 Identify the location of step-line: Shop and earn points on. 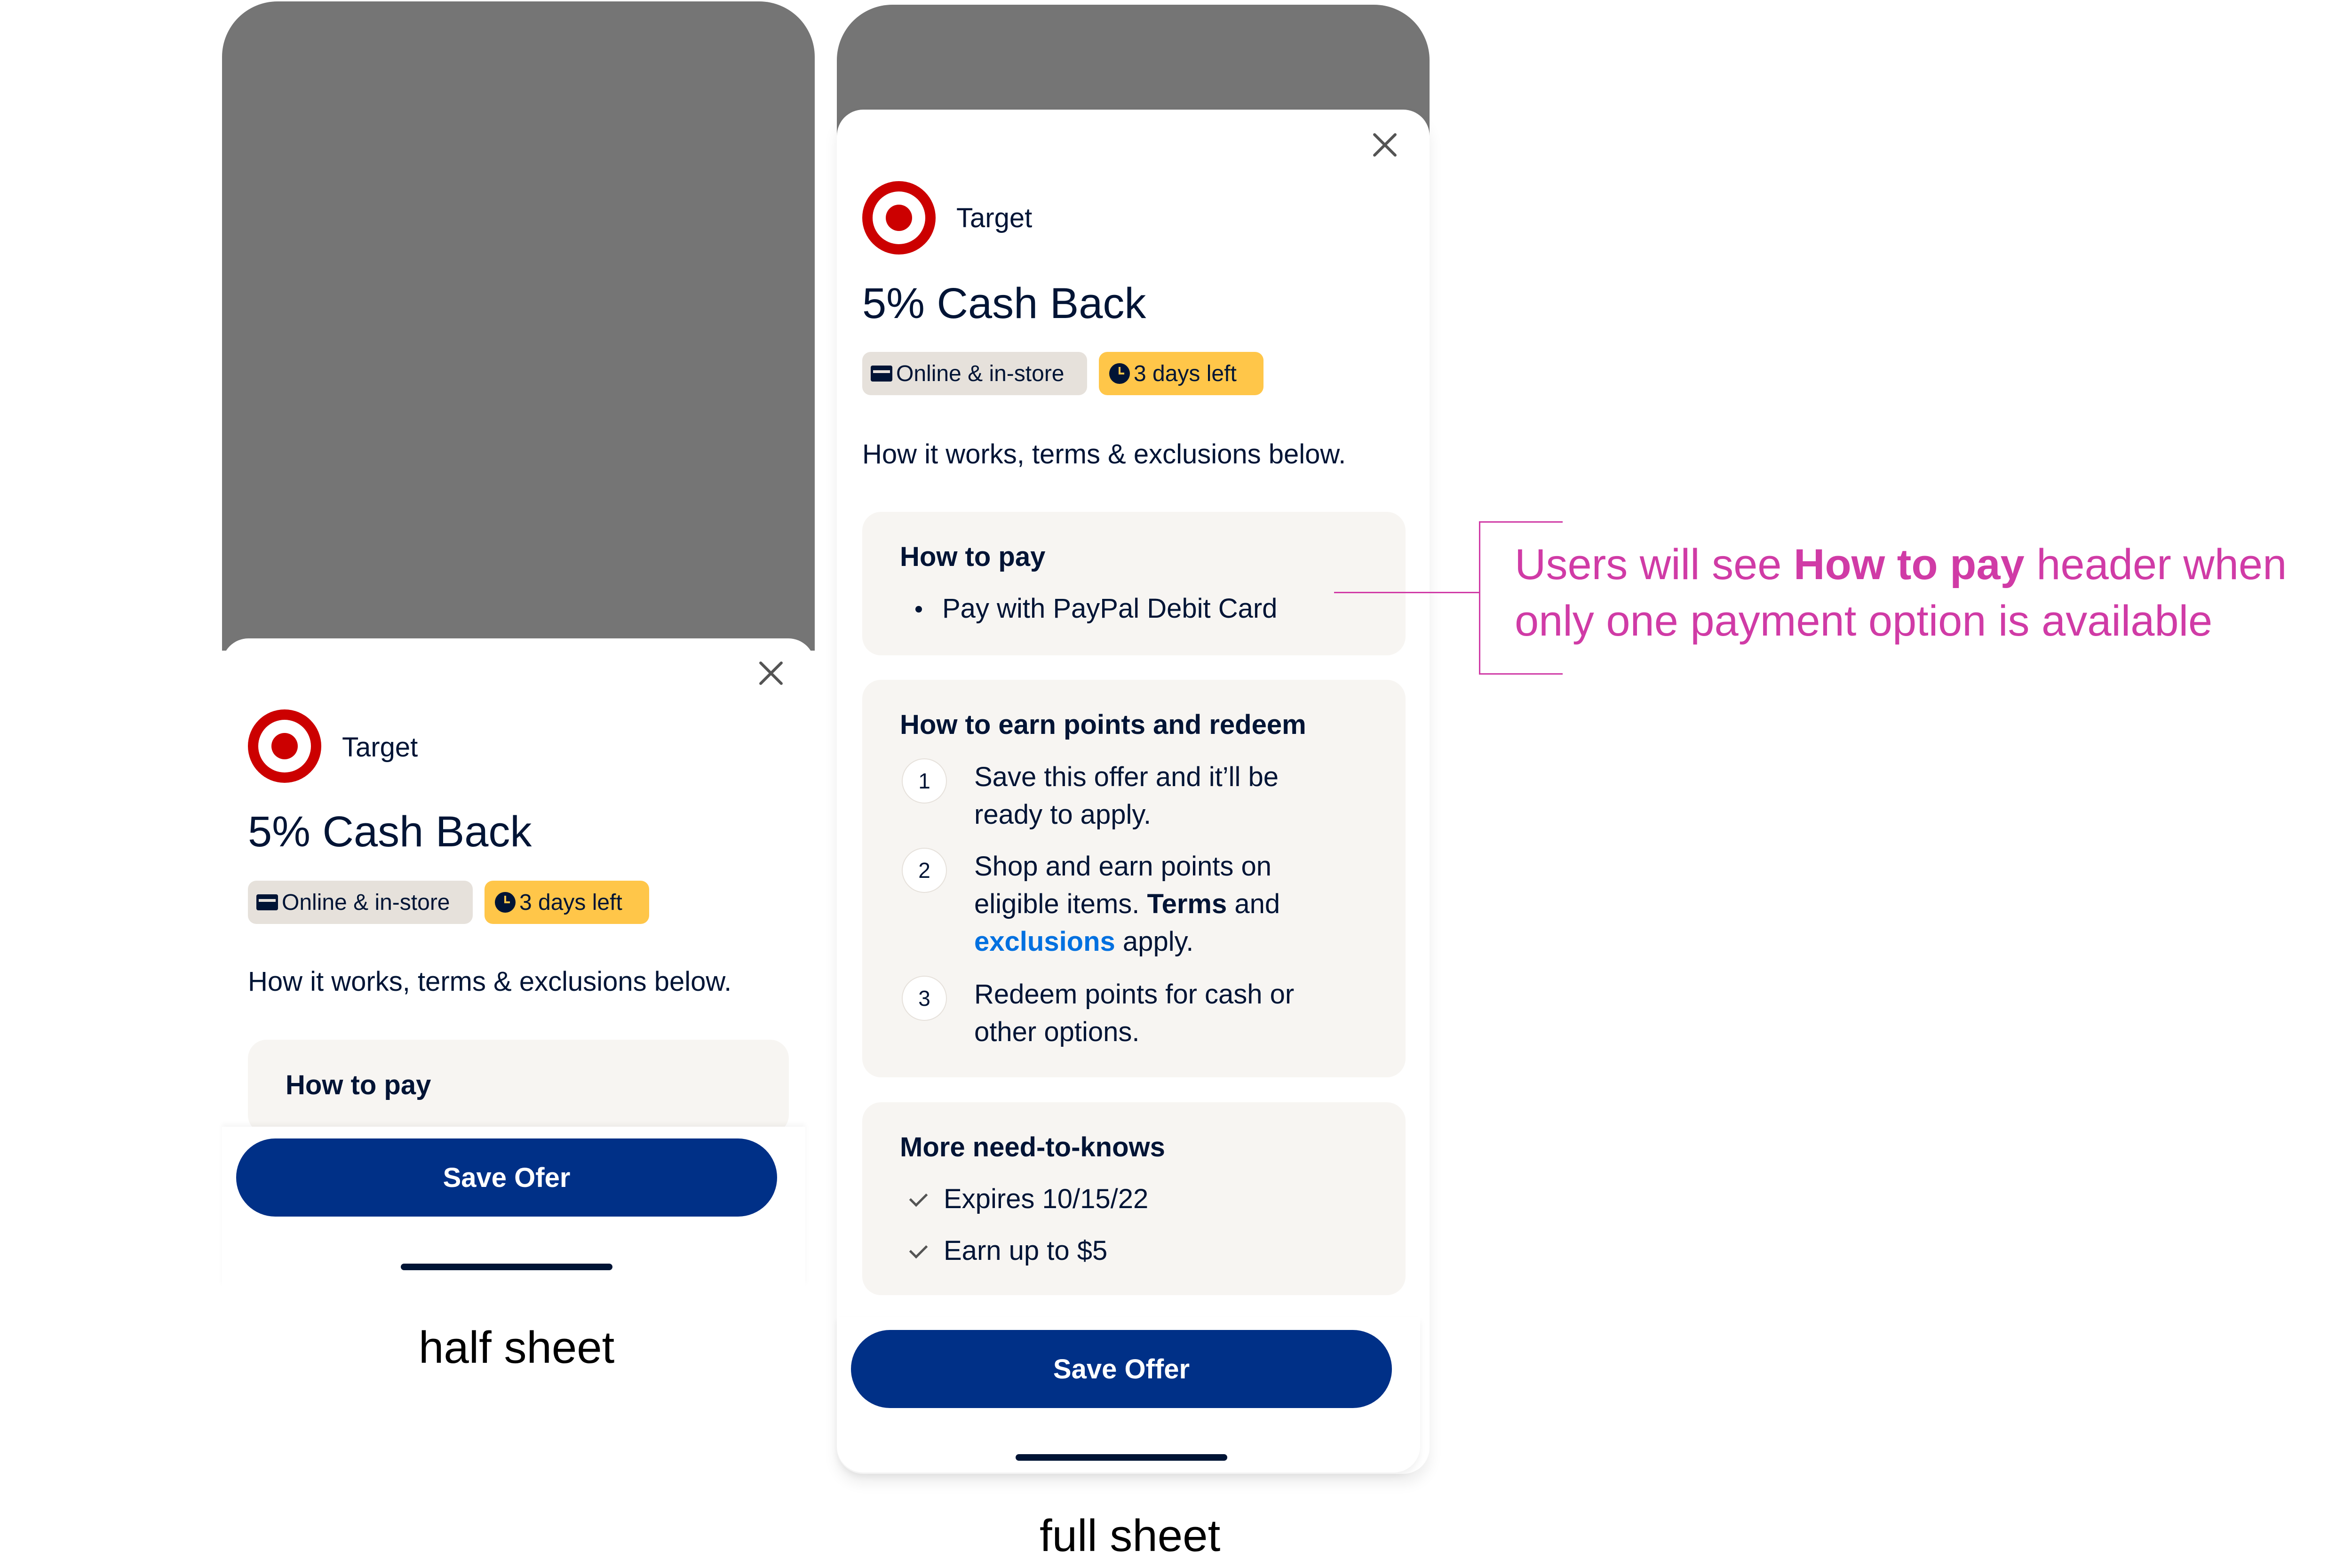
(1123, 866).